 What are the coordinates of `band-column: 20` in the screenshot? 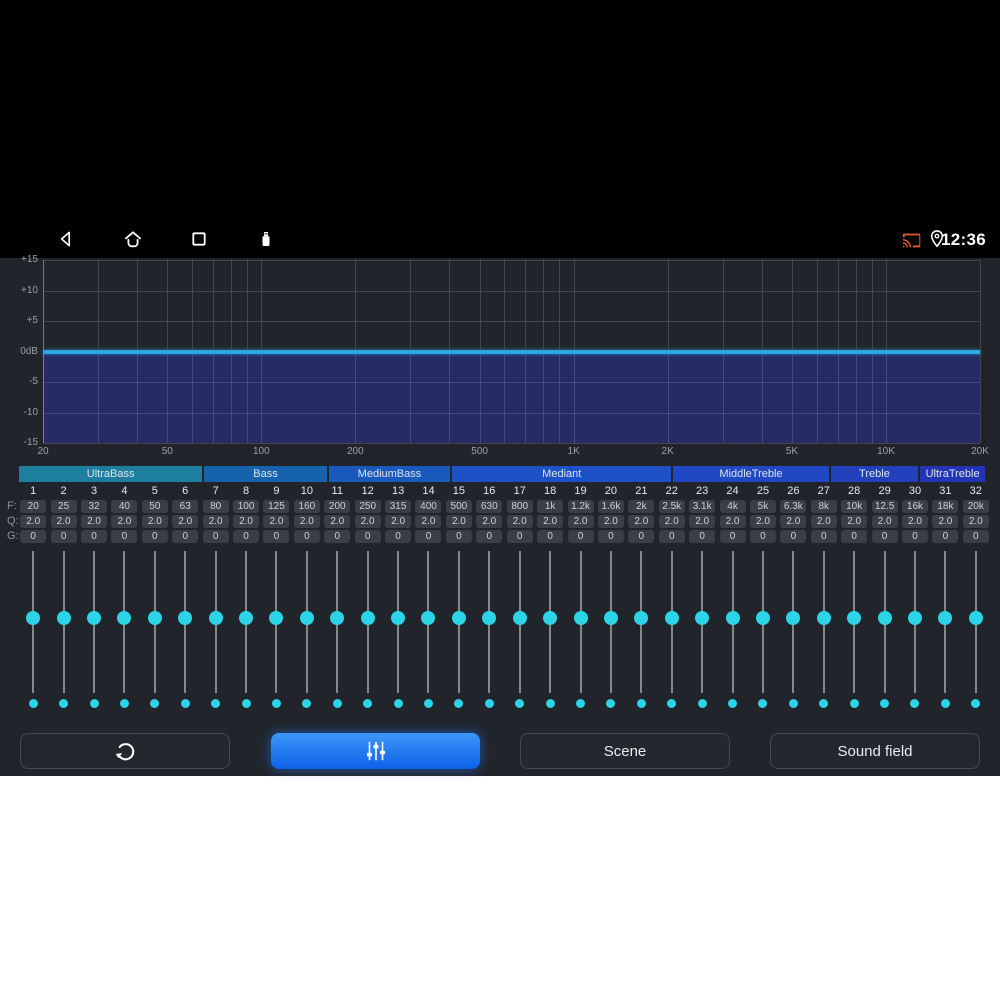 It's located at (611, 490).